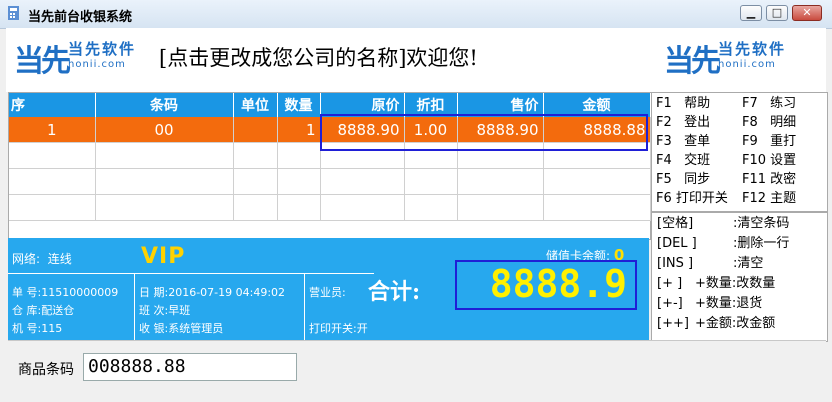 This screenshot has height=402, width=832. What do you see at coordinates (750, 141) in the screenshot?
I see `fkey-code: F9` at bounding box center [750, 141].